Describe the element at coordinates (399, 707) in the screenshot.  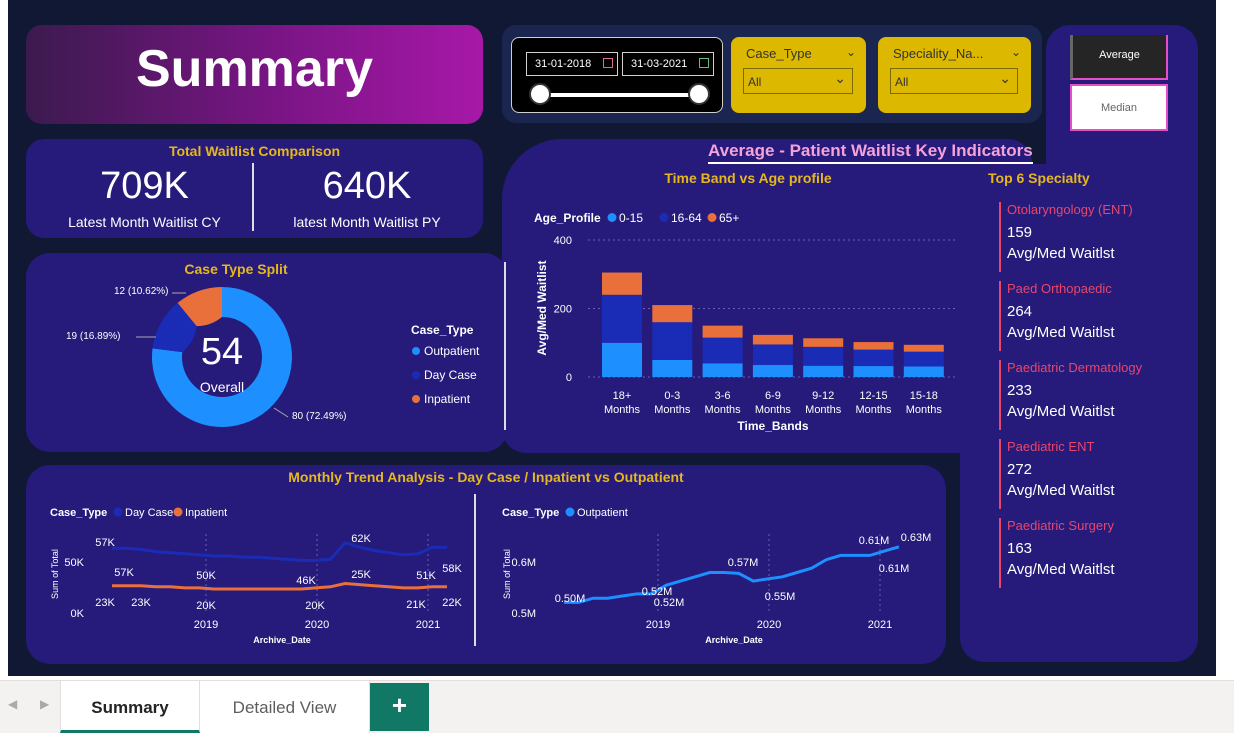
I see `add-page-button: +` at that location.